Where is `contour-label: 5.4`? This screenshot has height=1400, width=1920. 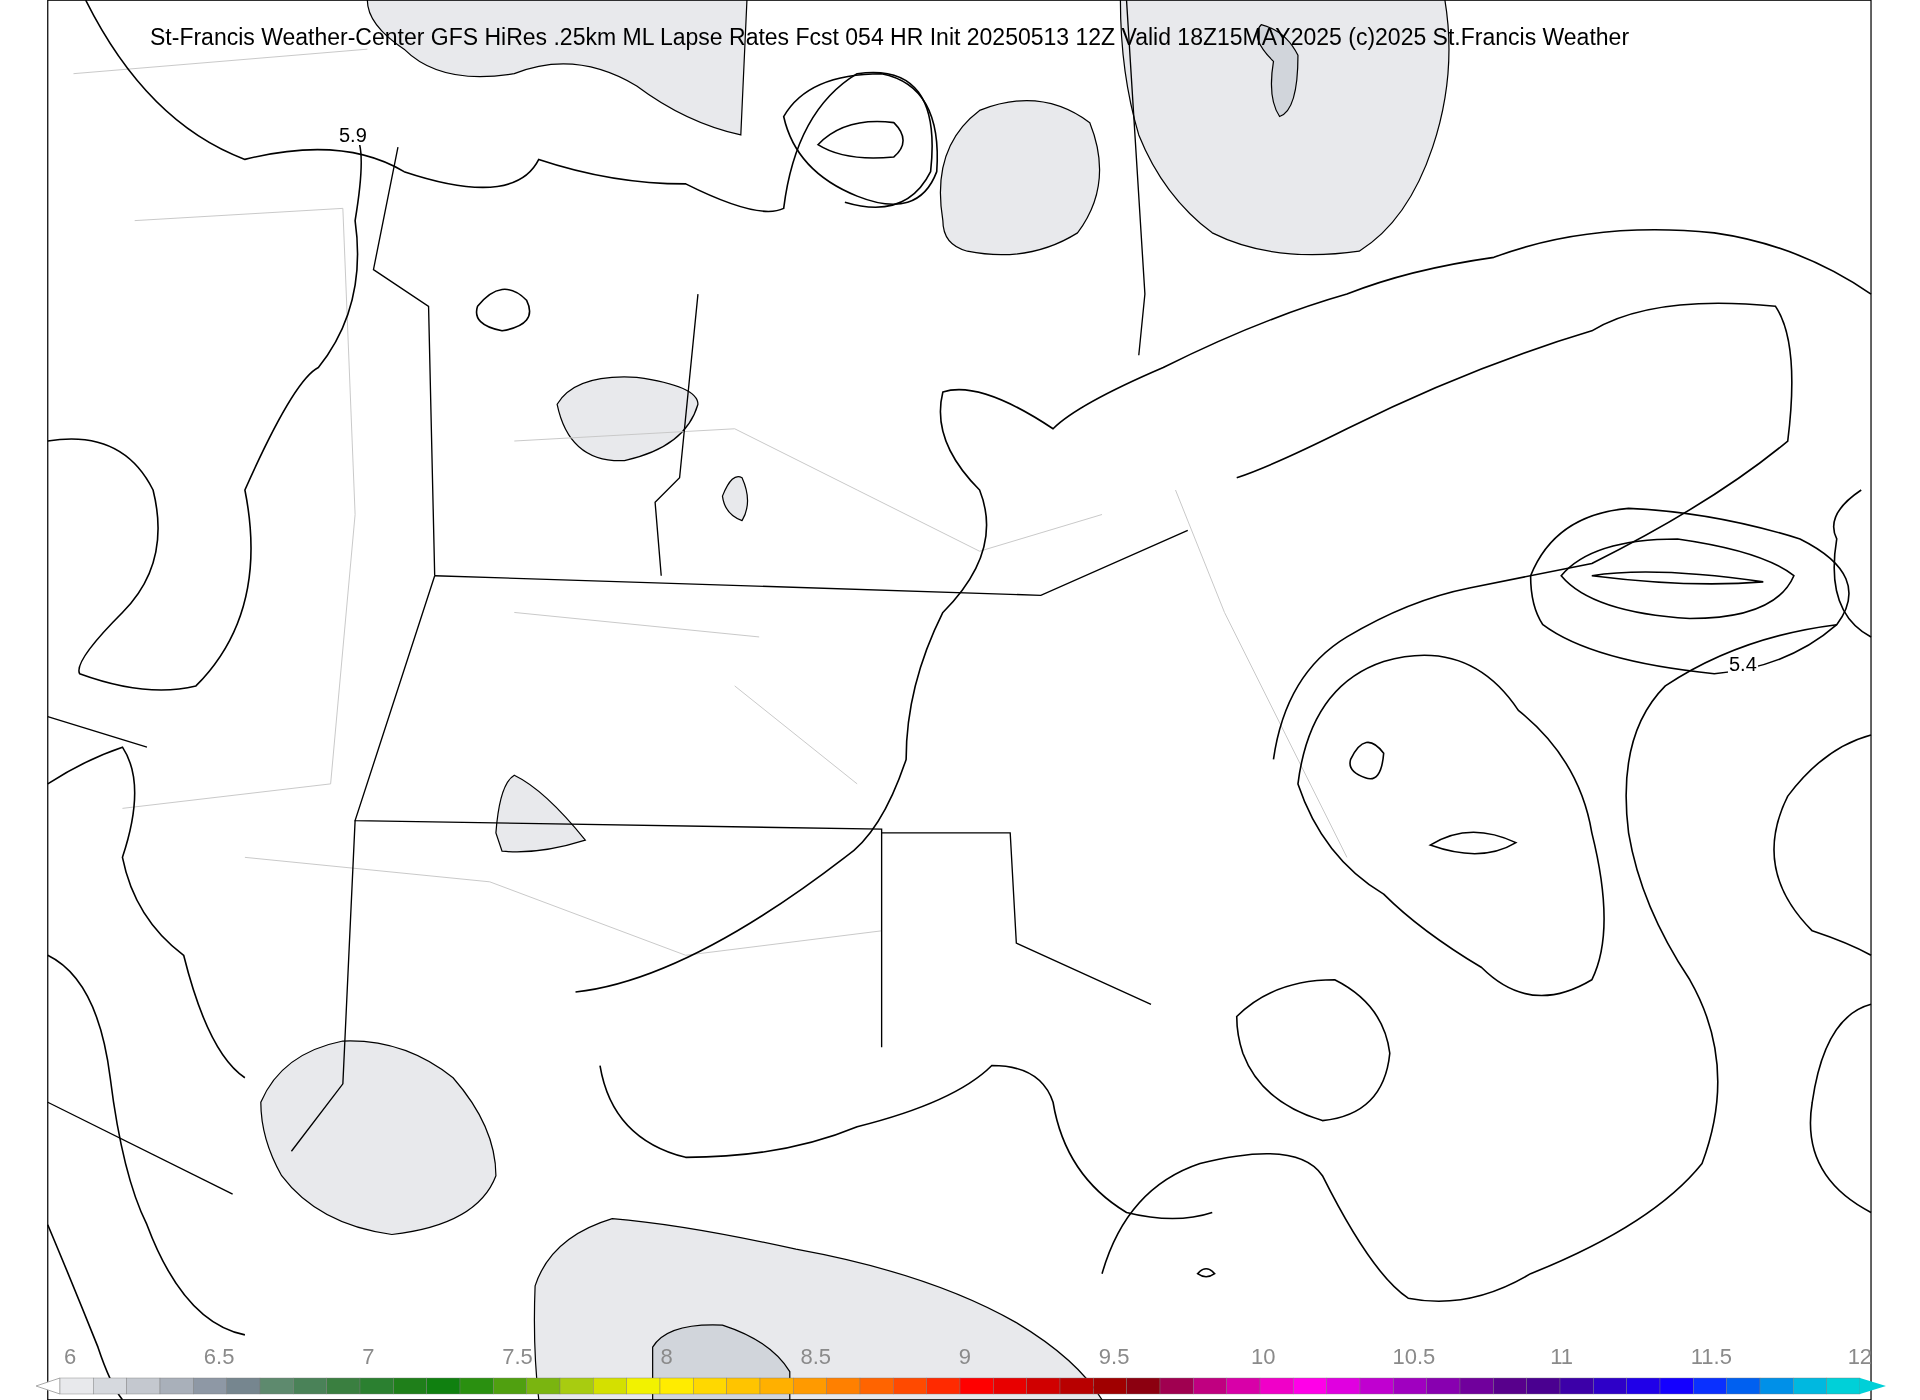
contour-label: 5.4 is located at coordinates (1743, 664).